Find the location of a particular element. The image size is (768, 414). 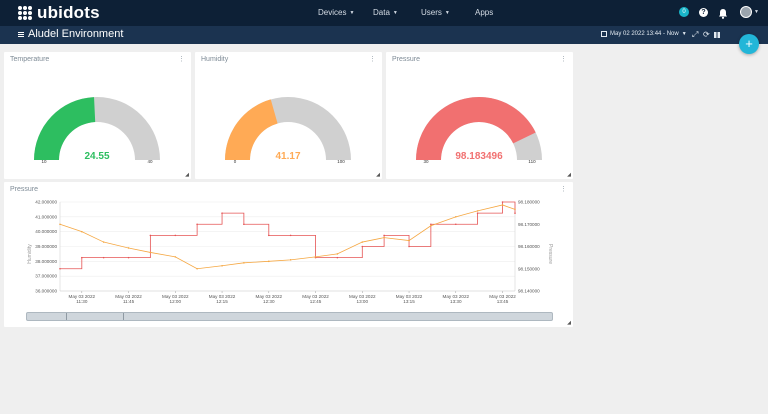

nav-apps: Apps is located at coordinates (484, 12).